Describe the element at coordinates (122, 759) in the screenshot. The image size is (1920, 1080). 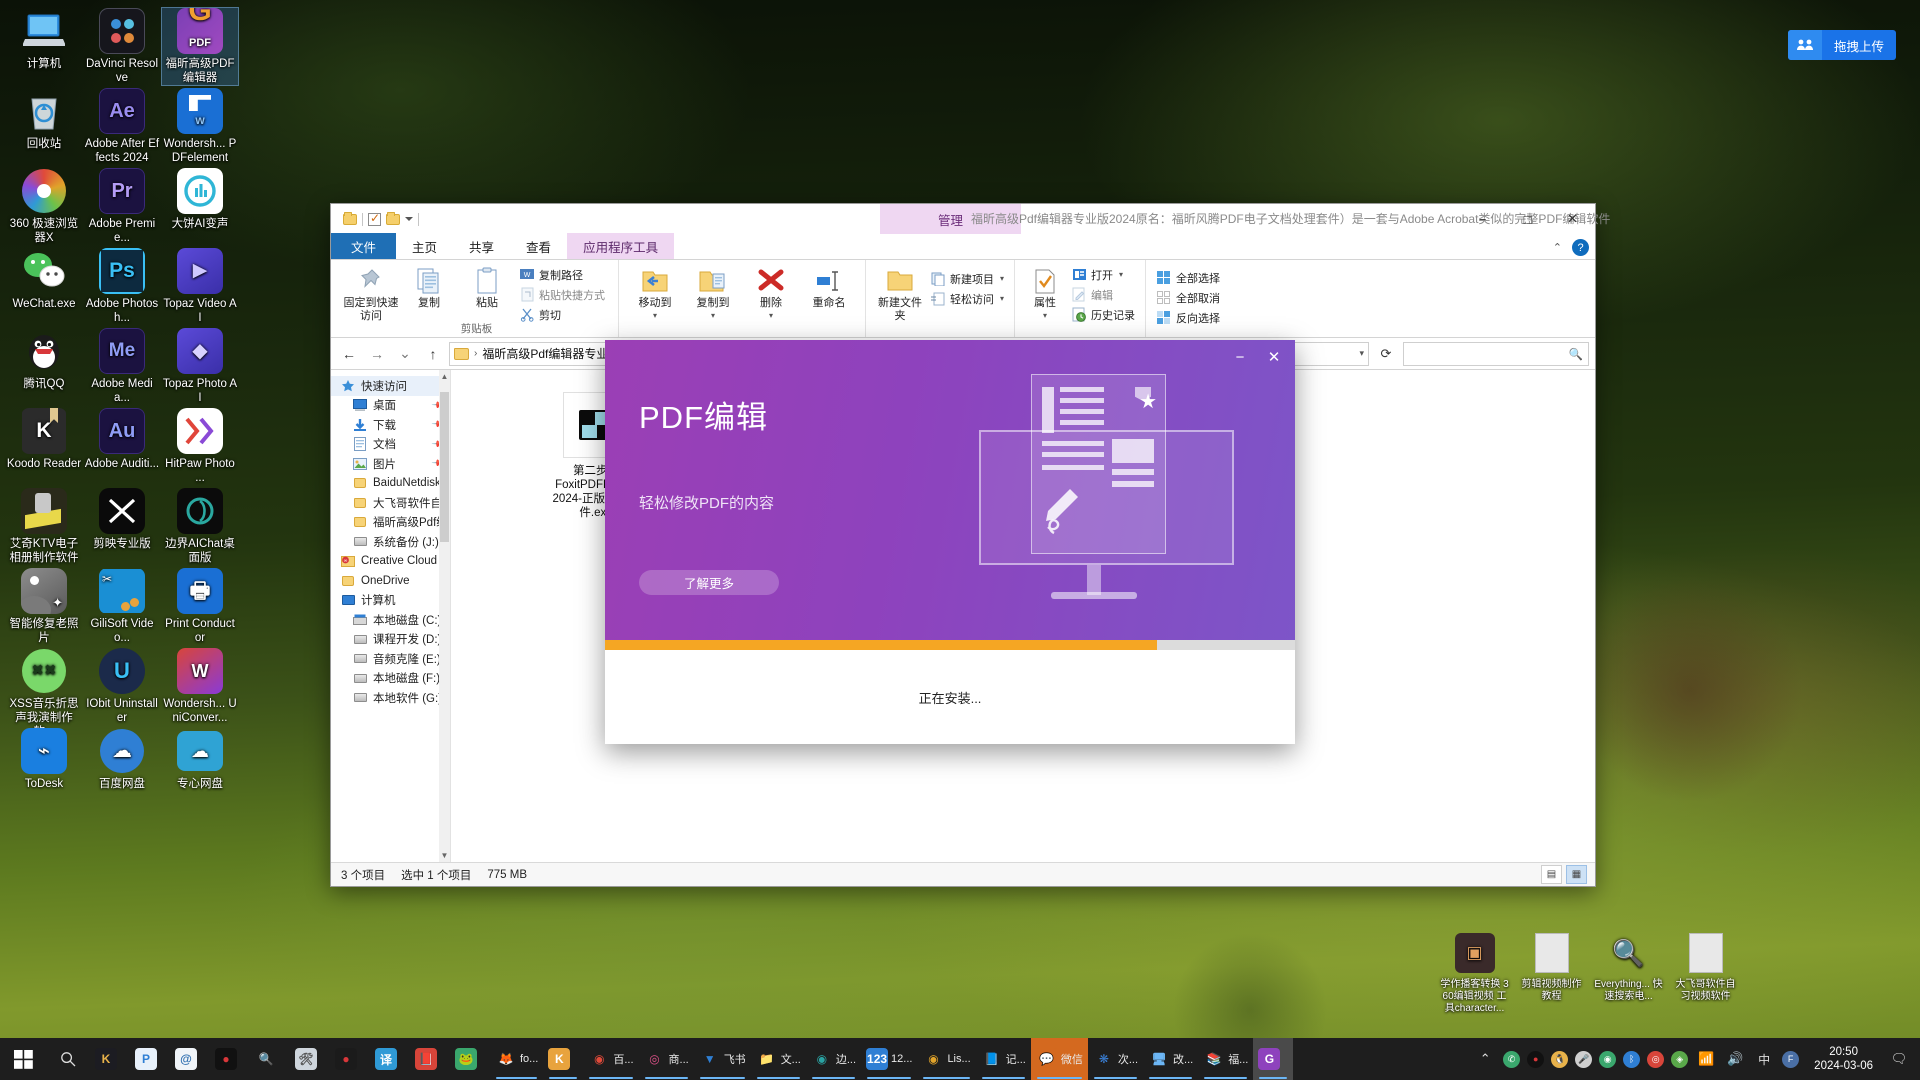
I see `desktop-icon-baidu-netdisk: ☁ 百度网盘` at that location.